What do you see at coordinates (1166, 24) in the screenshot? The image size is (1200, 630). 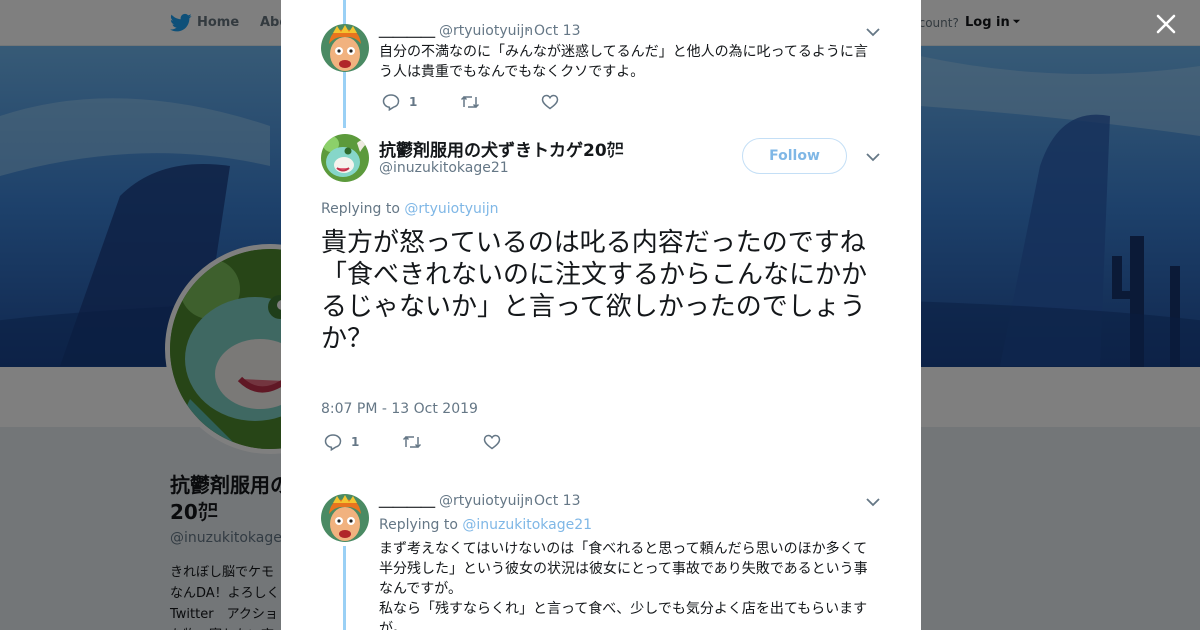 I see `close-icon` at bounding box center [1166, 24].